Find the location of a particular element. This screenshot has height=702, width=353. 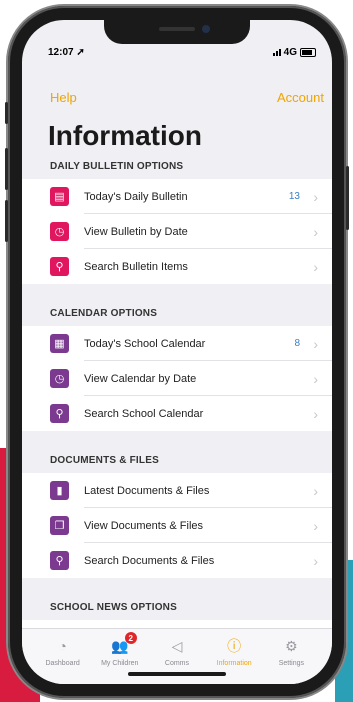

mute-switch is located at coordinates (6, 113).